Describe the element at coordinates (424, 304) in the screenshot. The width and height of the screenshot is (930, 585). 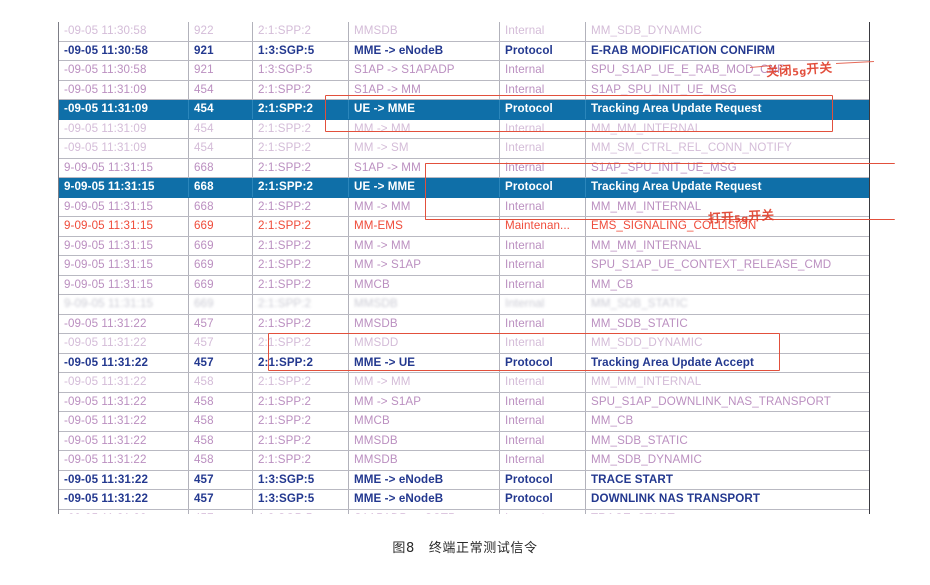
I see `cell-node: MMSDB` at that location.